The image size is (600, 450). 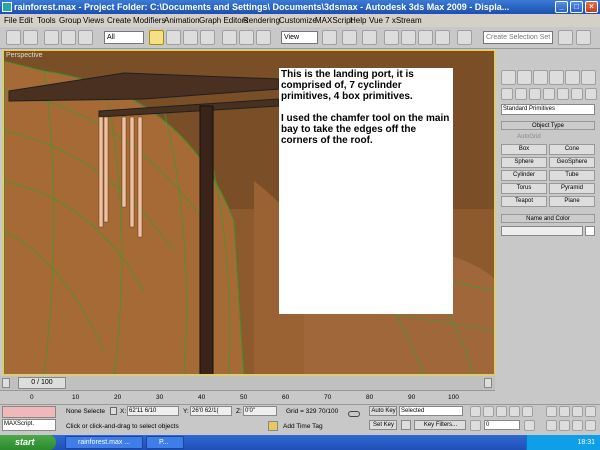 I want to click on modify-tab-icon, so click(x=524, y=77).